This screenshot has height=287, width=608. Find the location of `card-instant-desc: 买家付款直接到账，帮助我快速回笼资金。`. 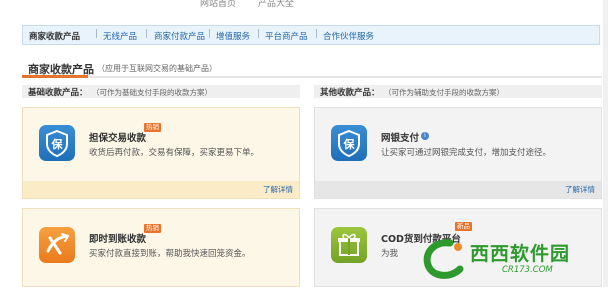

card-instant-desc: 买家付款直接到账，帮助我快速回笼资金。 is located at coordinates (170, 254).